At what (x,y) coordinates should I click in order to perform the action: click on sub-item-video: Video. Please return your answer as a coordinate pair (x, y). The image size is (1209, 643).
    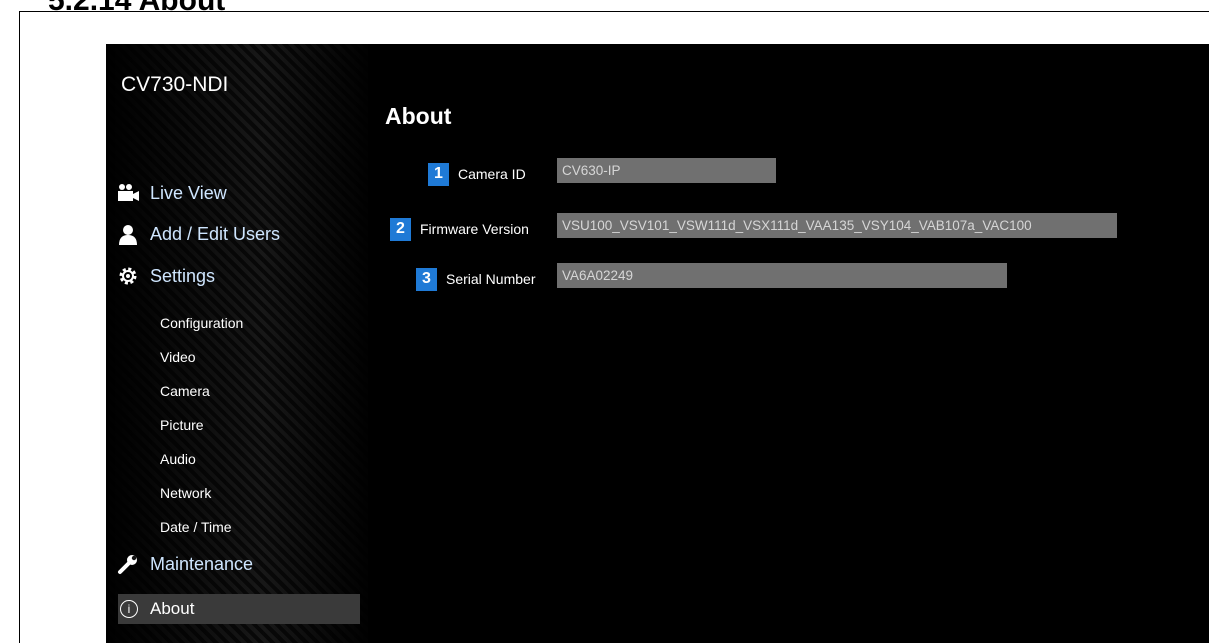
    Looking at the image, I should click on (178, 357).